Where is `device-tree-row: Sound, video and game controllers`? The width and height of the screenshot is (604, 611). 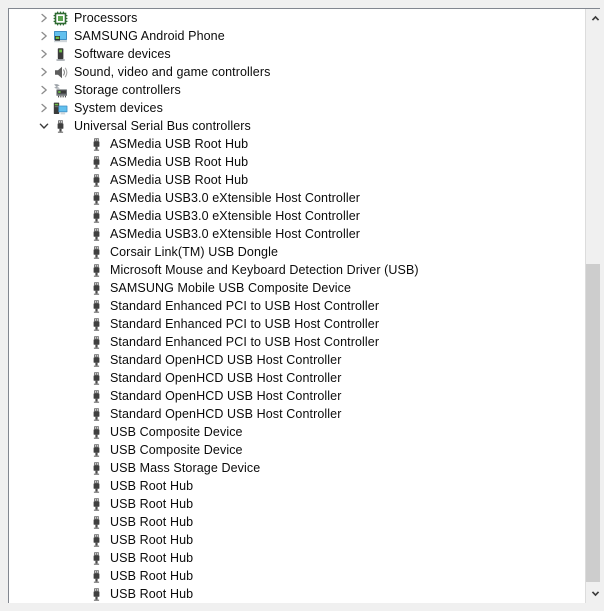
device-tree-row: Sound, video and game controllers is located at coordinates (297, 72).